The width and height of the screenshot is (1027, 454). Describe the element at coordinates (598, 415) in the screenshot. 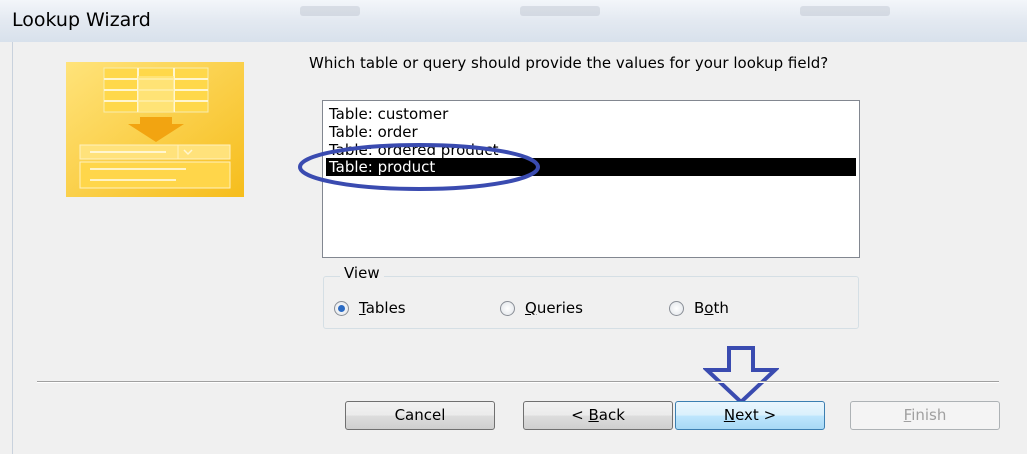

I see `back-button: < Back` at that location.